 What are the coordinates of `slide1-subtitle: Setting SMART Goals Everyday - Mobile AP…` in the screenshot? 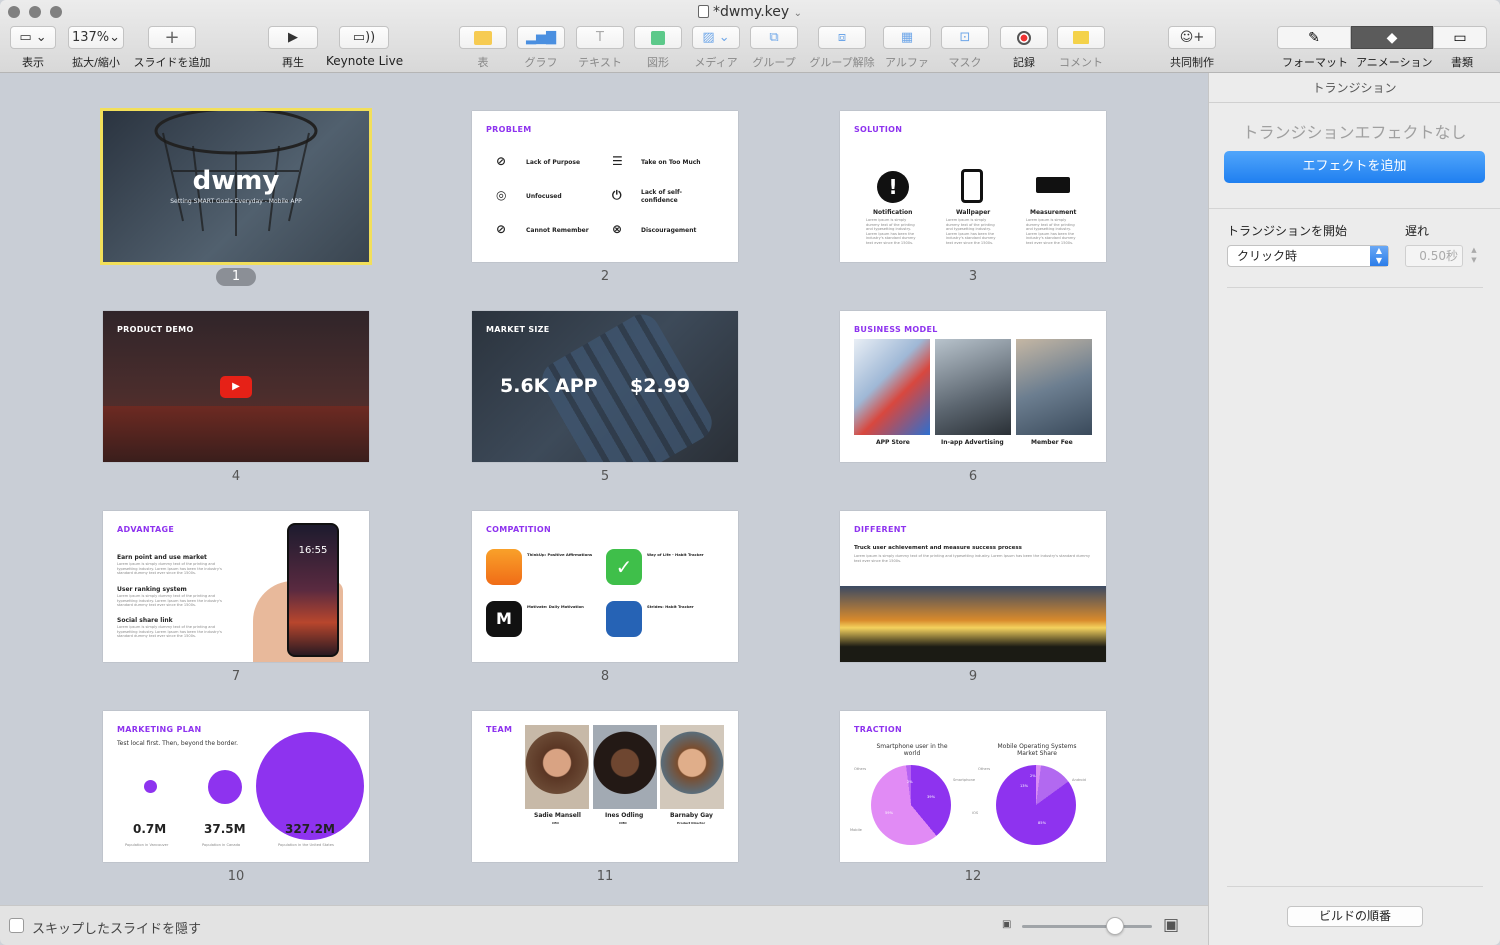 It's located at (236, 201).